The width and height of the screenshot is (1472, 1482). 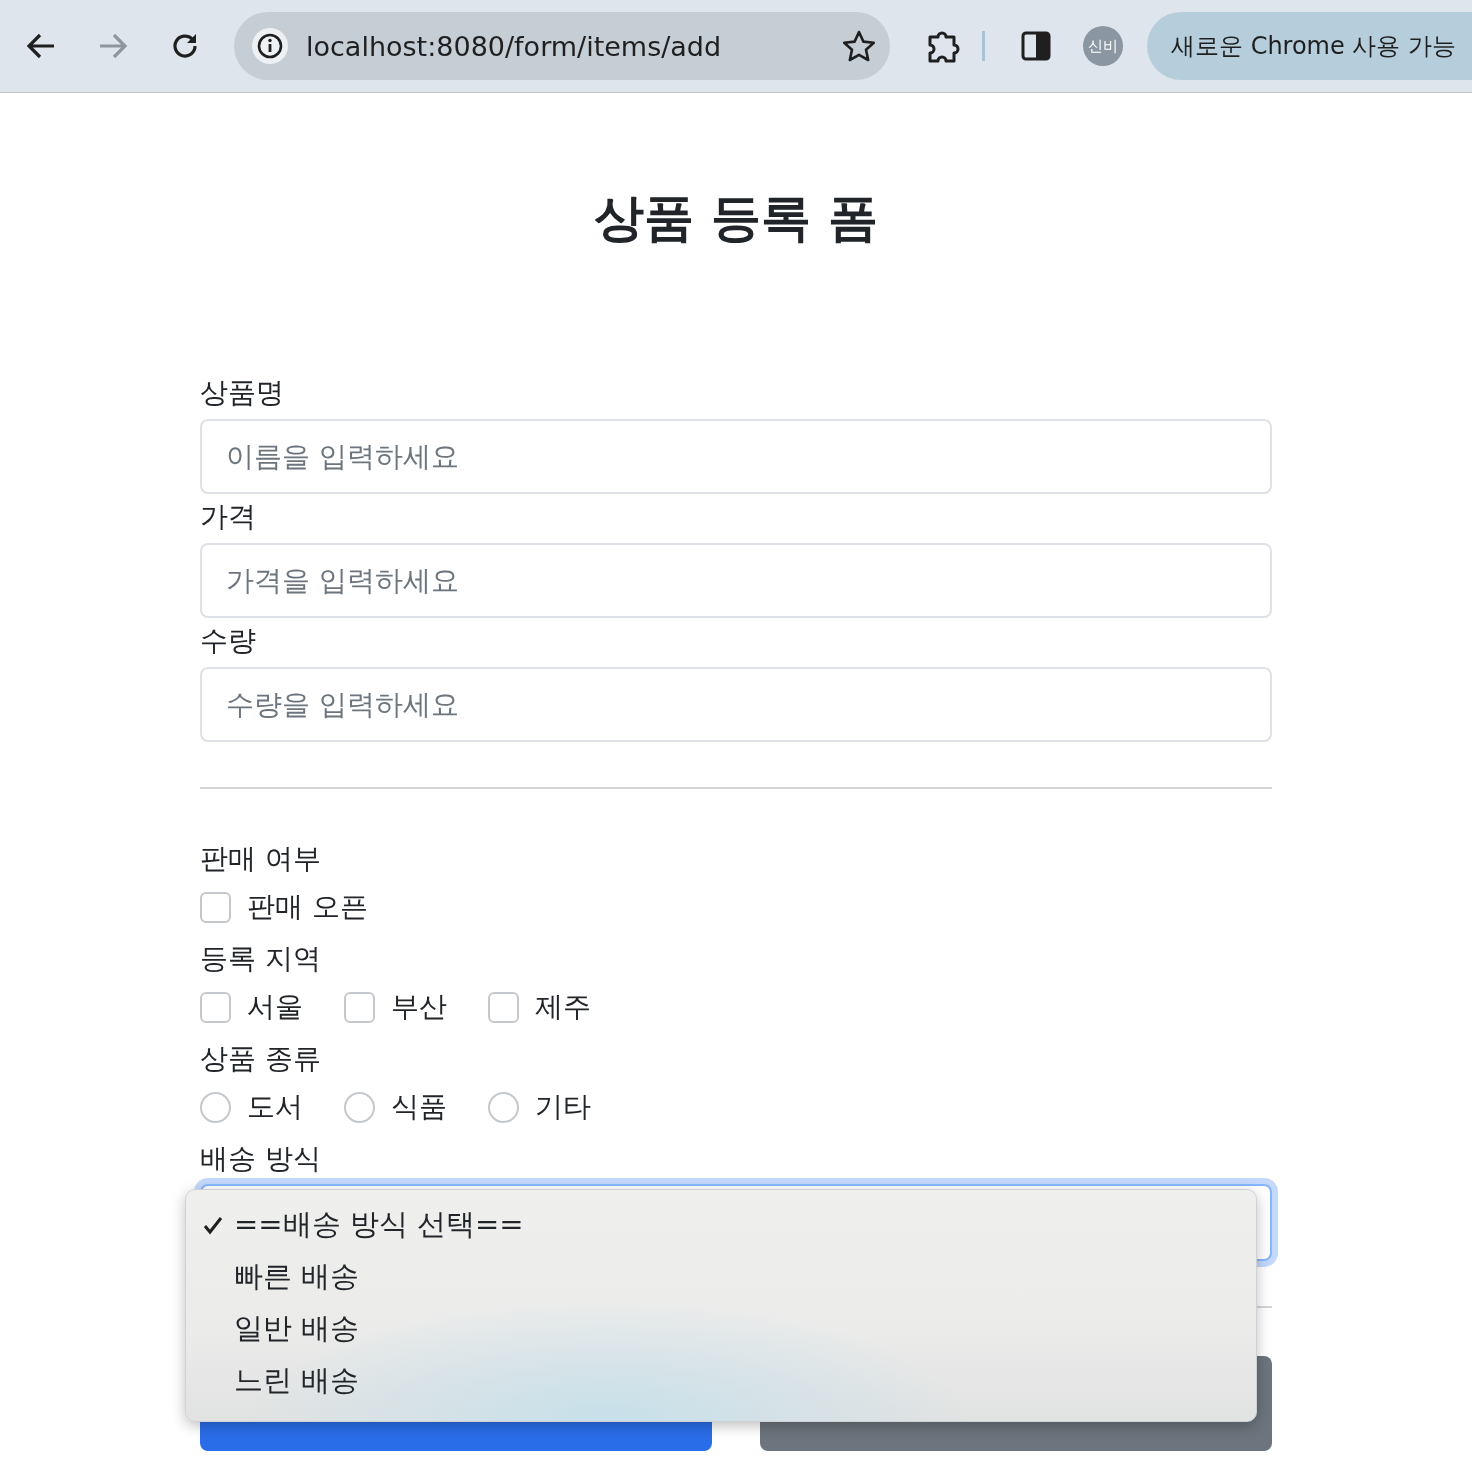 What do you see at coordinates (260, 959) in the screenshot?
I see `group-label: 등록 지역` at bounding box center [260, 959].